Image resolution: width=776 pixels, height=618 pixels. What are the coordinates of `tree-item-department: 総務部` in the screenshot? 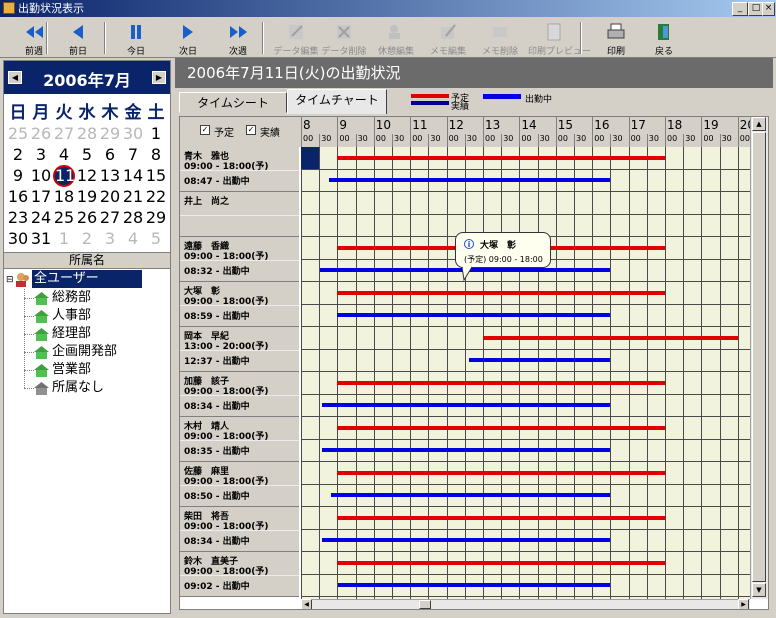 It's located at (71, 298).